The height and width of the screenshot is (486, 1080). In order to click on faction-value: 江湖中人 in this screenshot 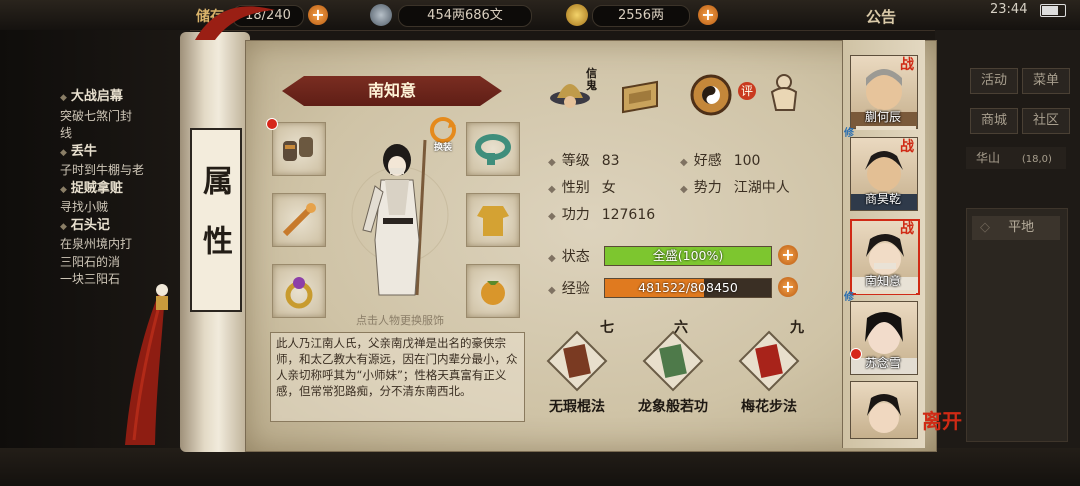, I will do `click(761, 188)`.